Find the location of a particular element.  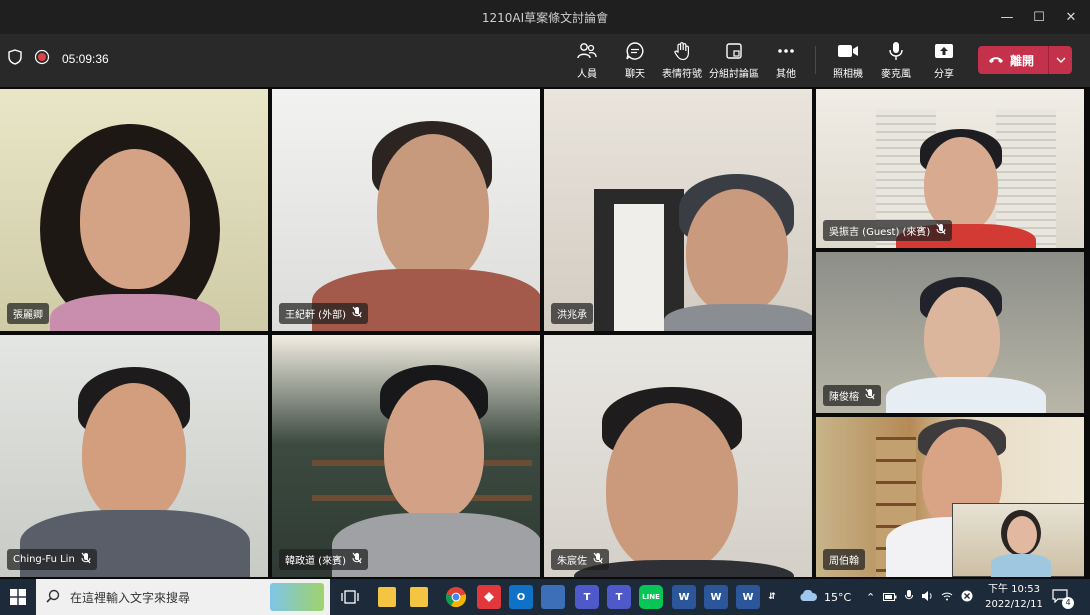

people-icon is located at coordinates (587, 51).